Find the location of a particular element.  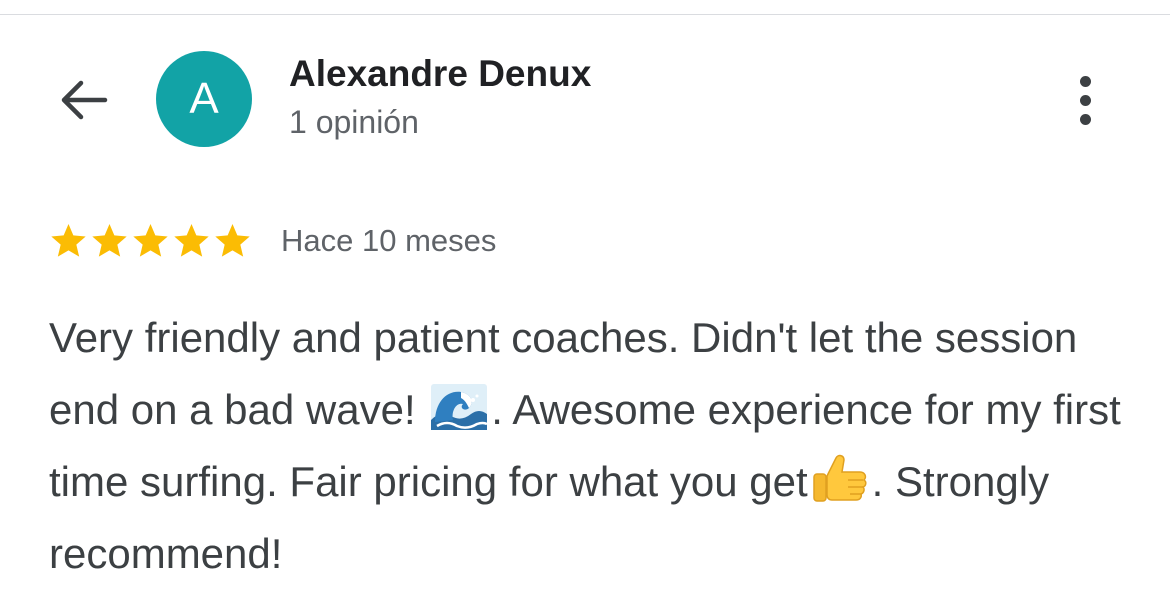

back-button is located at coordinates (83, 100).